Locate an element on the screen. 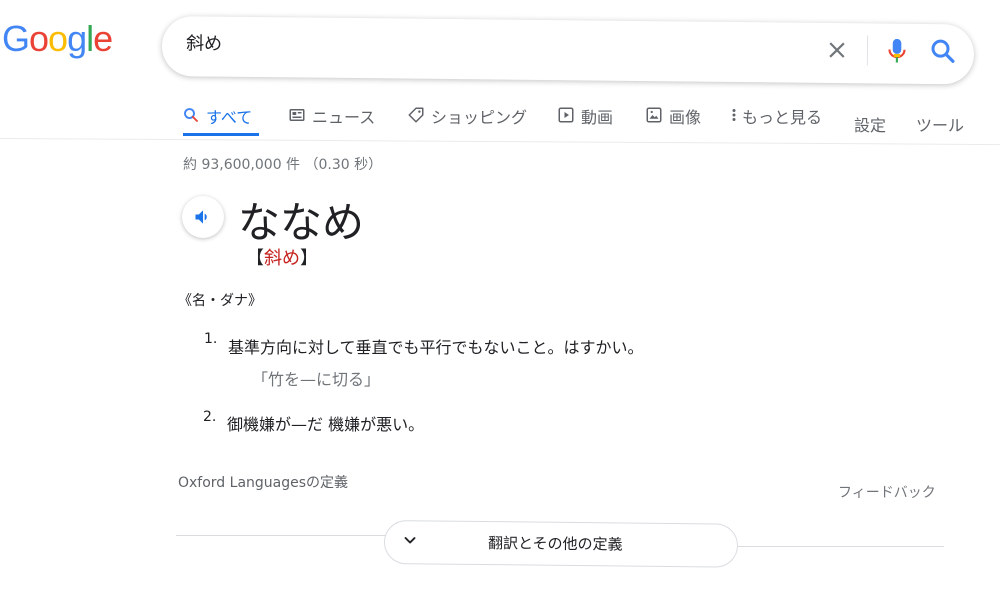 This screenshot has width=1000, height=601. definition-number: 2. is located at coordinates (210, 417).